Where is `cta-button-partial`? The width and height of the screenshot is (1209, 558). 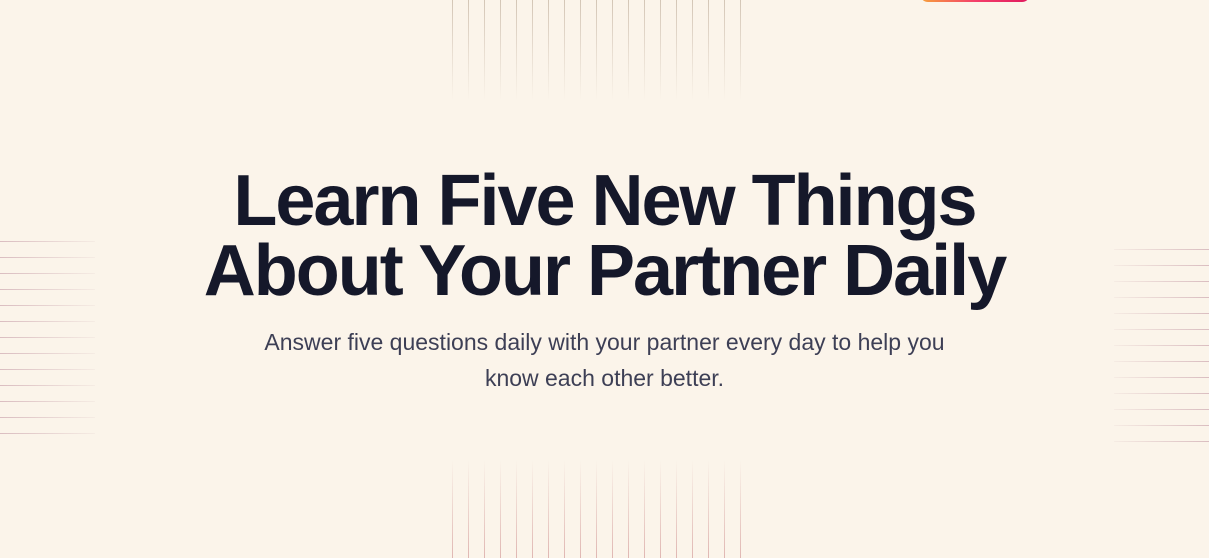 cta-button-partial is located at coordinates (975, 1).